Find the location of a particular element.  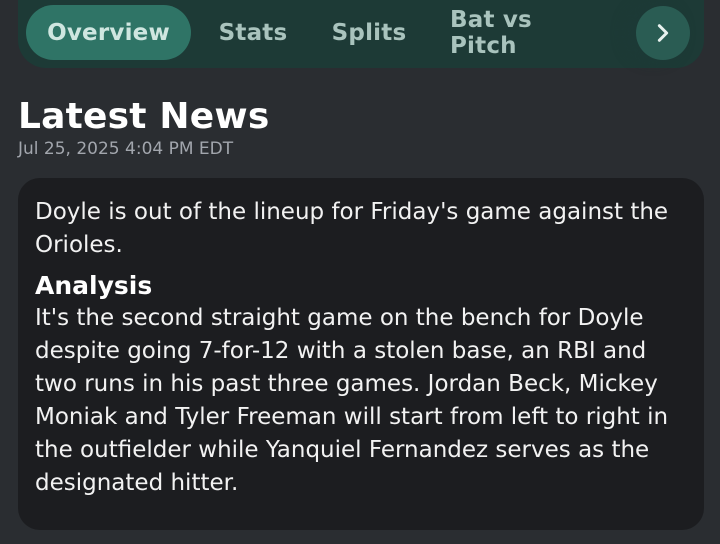

tab-stats: Stats is located at coordinates (253, 32).